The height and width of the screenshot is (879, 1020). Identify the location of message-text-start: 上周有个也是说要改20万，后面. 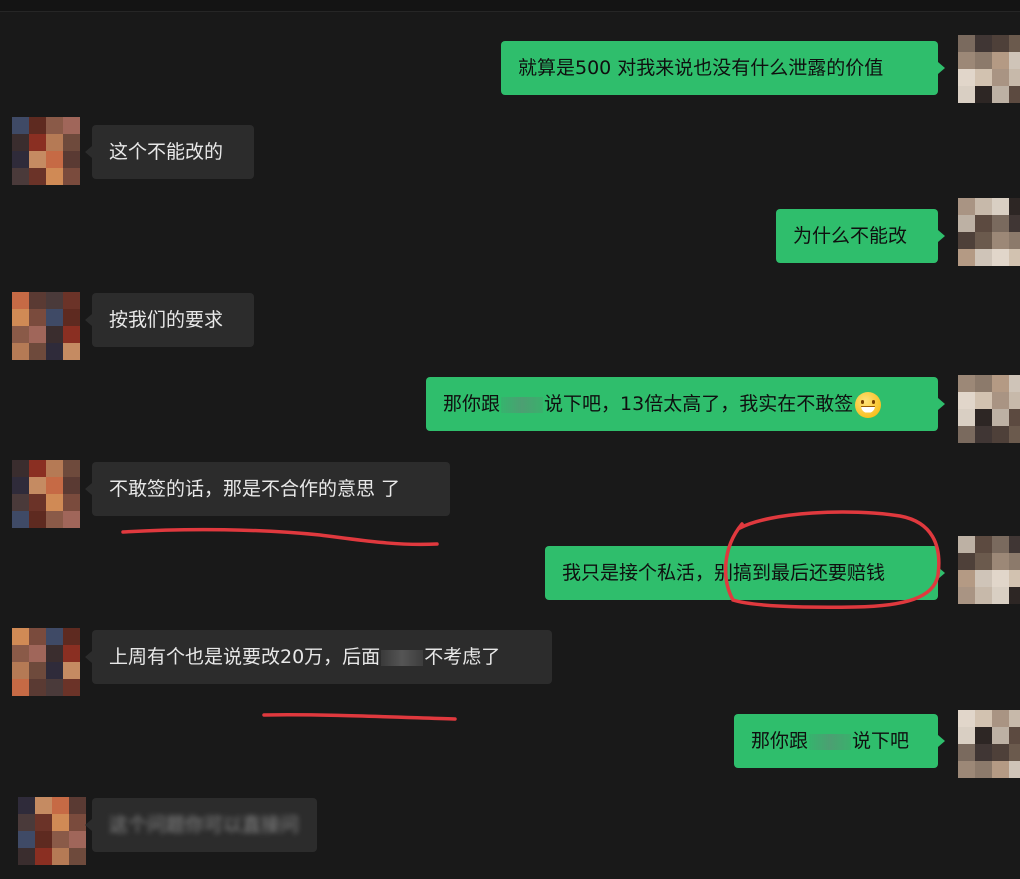
(245, 657).